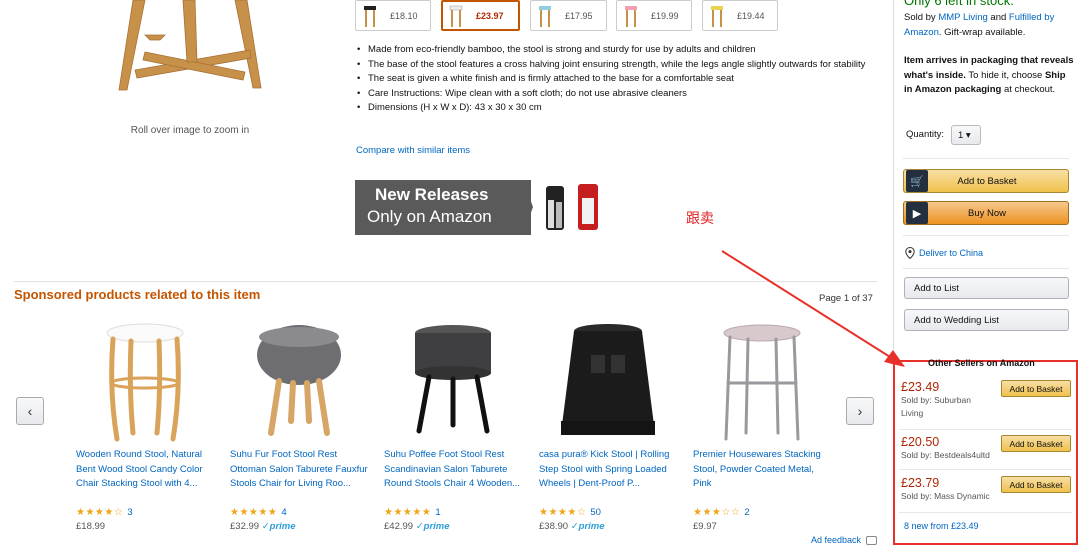 Image resolution: width=1080 pixels, height=547 pixels. What do you see at coordinates (190, 130) in the screenshot?
I see `zoom-hint: Roll over image to zoom in` at bounding box center [190, 130].